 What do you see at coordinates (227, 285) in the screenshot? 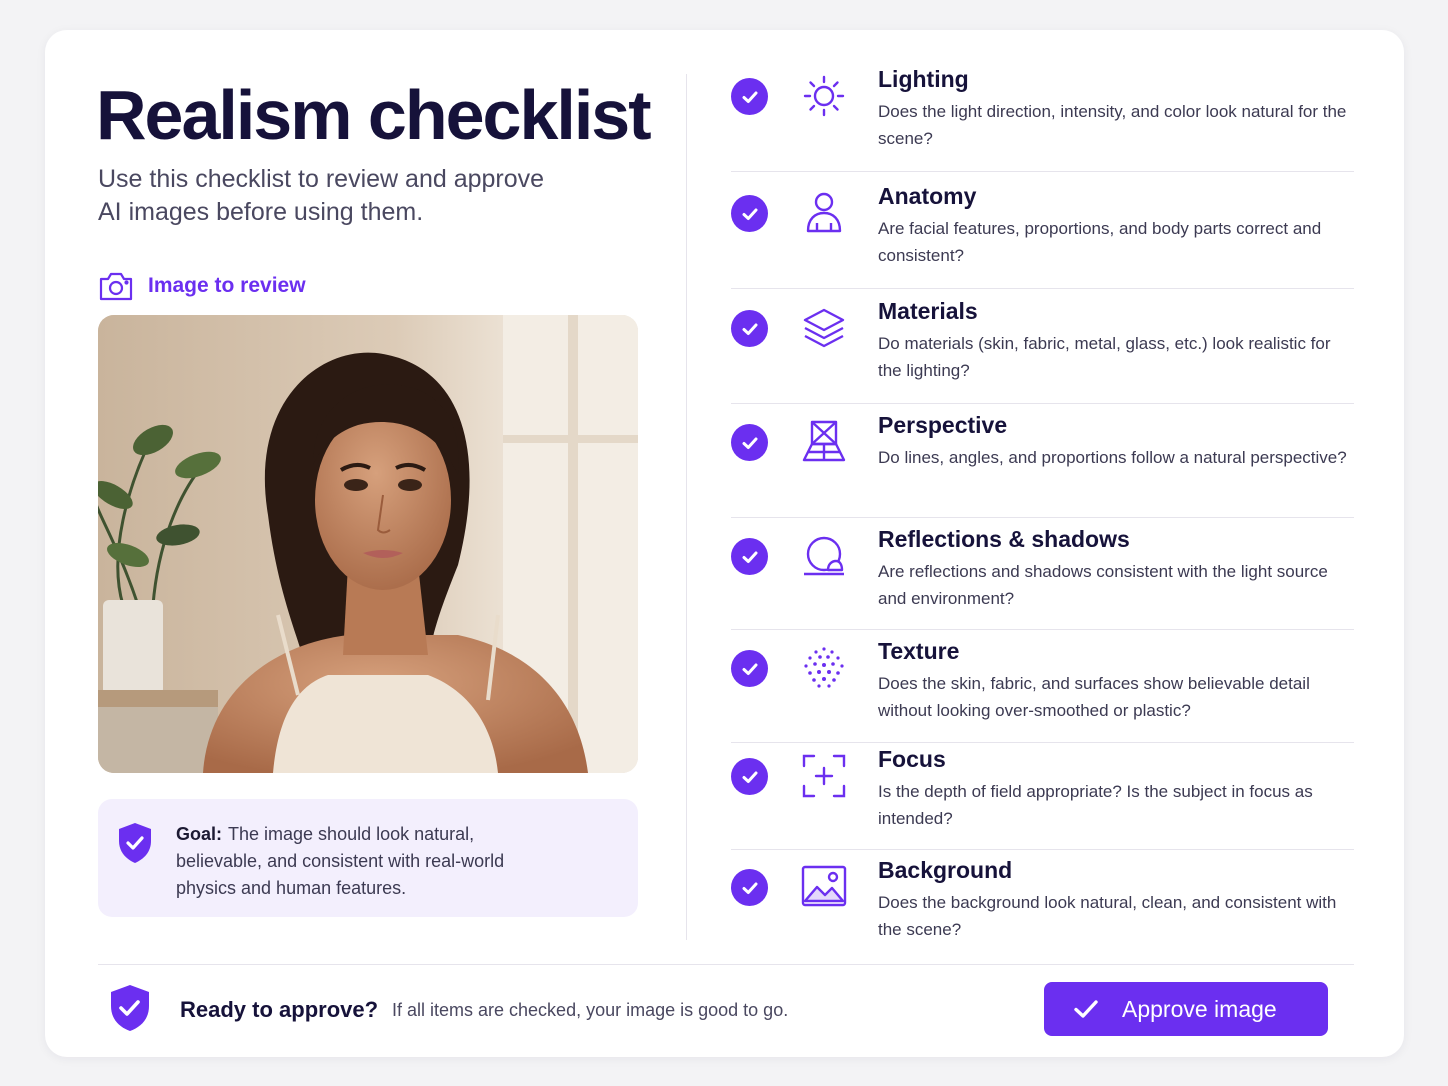
I see `image-to-review-text: Image to review` at bounding box center [227, 285].